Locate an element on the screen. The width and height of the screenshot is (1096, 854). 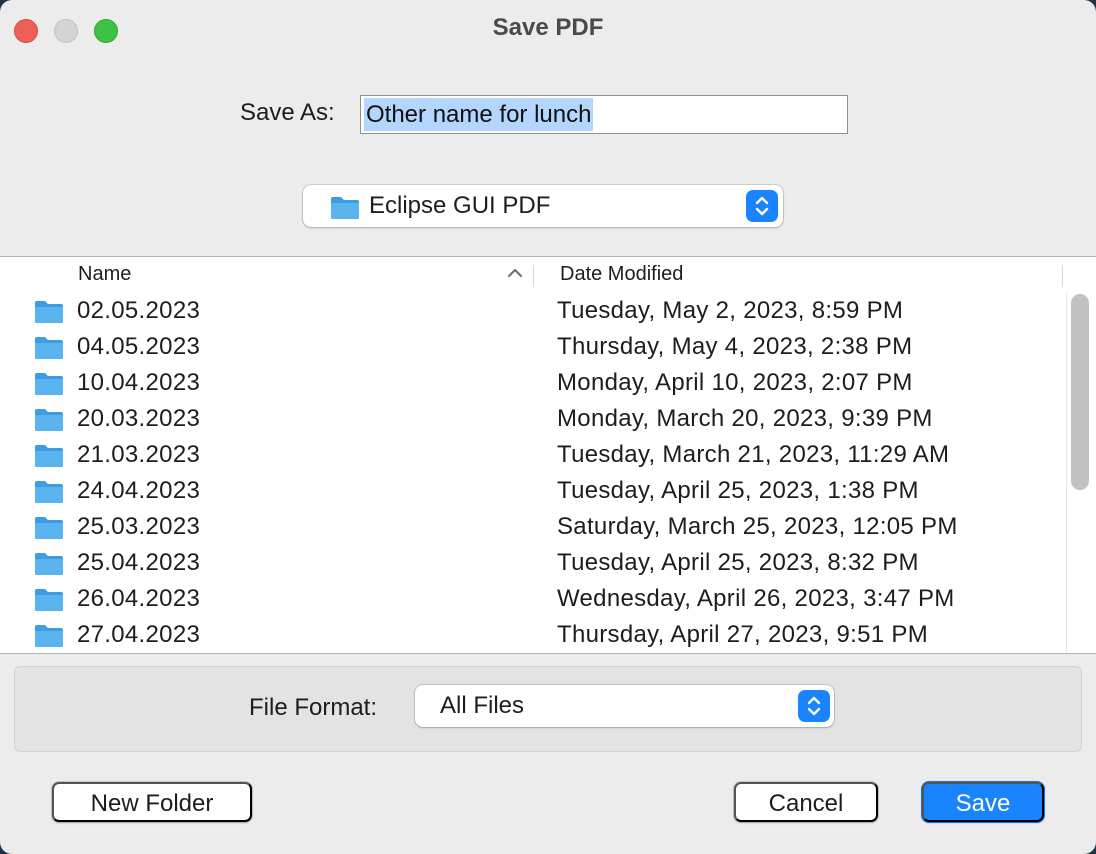
location-popup: Eclipse GUI PDF is located at coordinates (543, 206).